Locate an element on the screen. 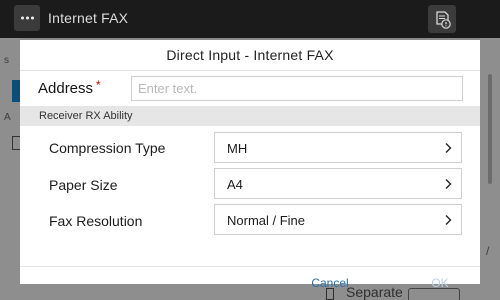  background-left-text-2: A is located at coordinates (7, 117).